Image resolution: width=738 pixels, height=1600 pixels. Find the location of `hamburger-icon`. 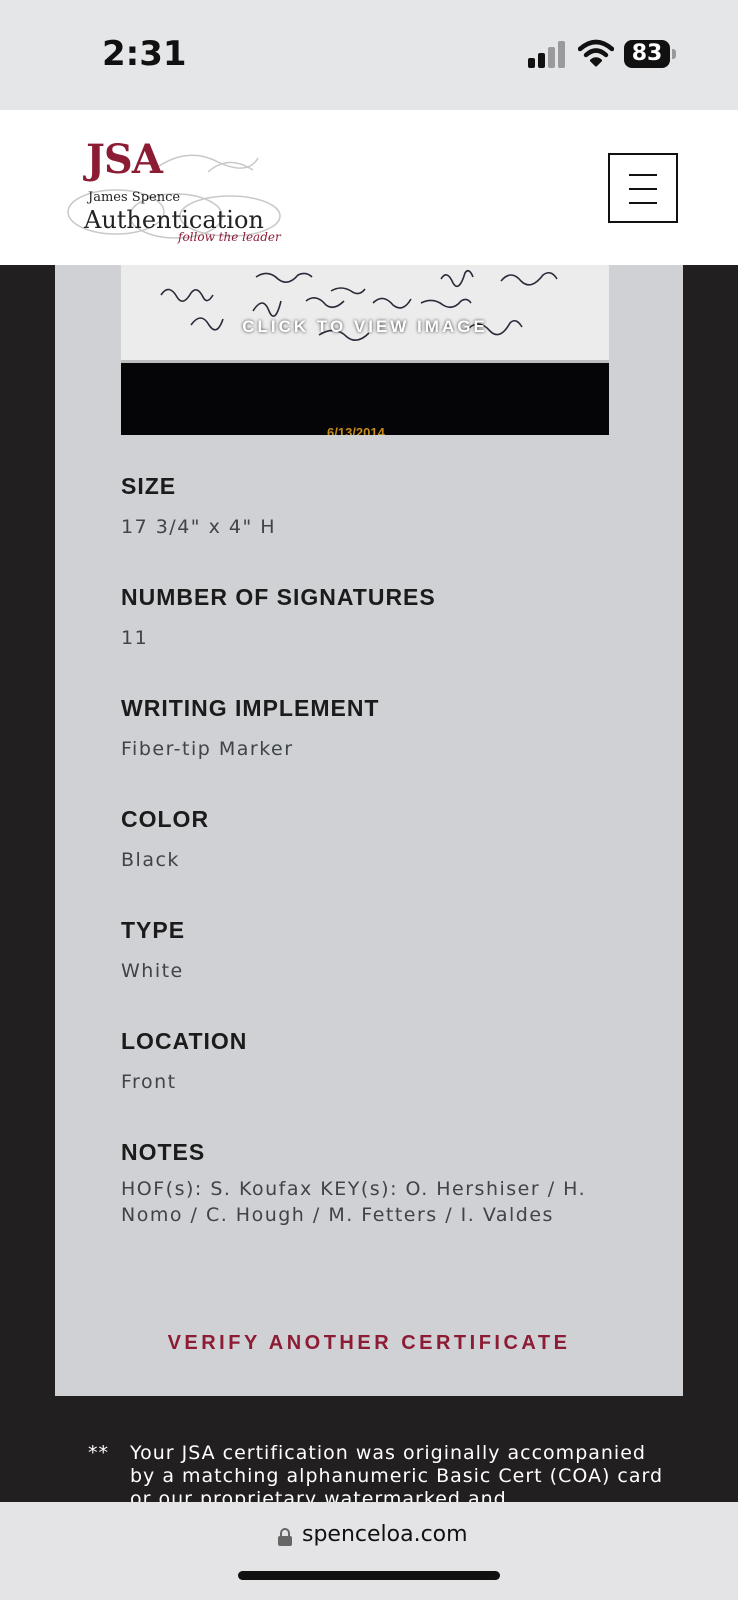

hamburger-icon is located at coordinates (643, 175).